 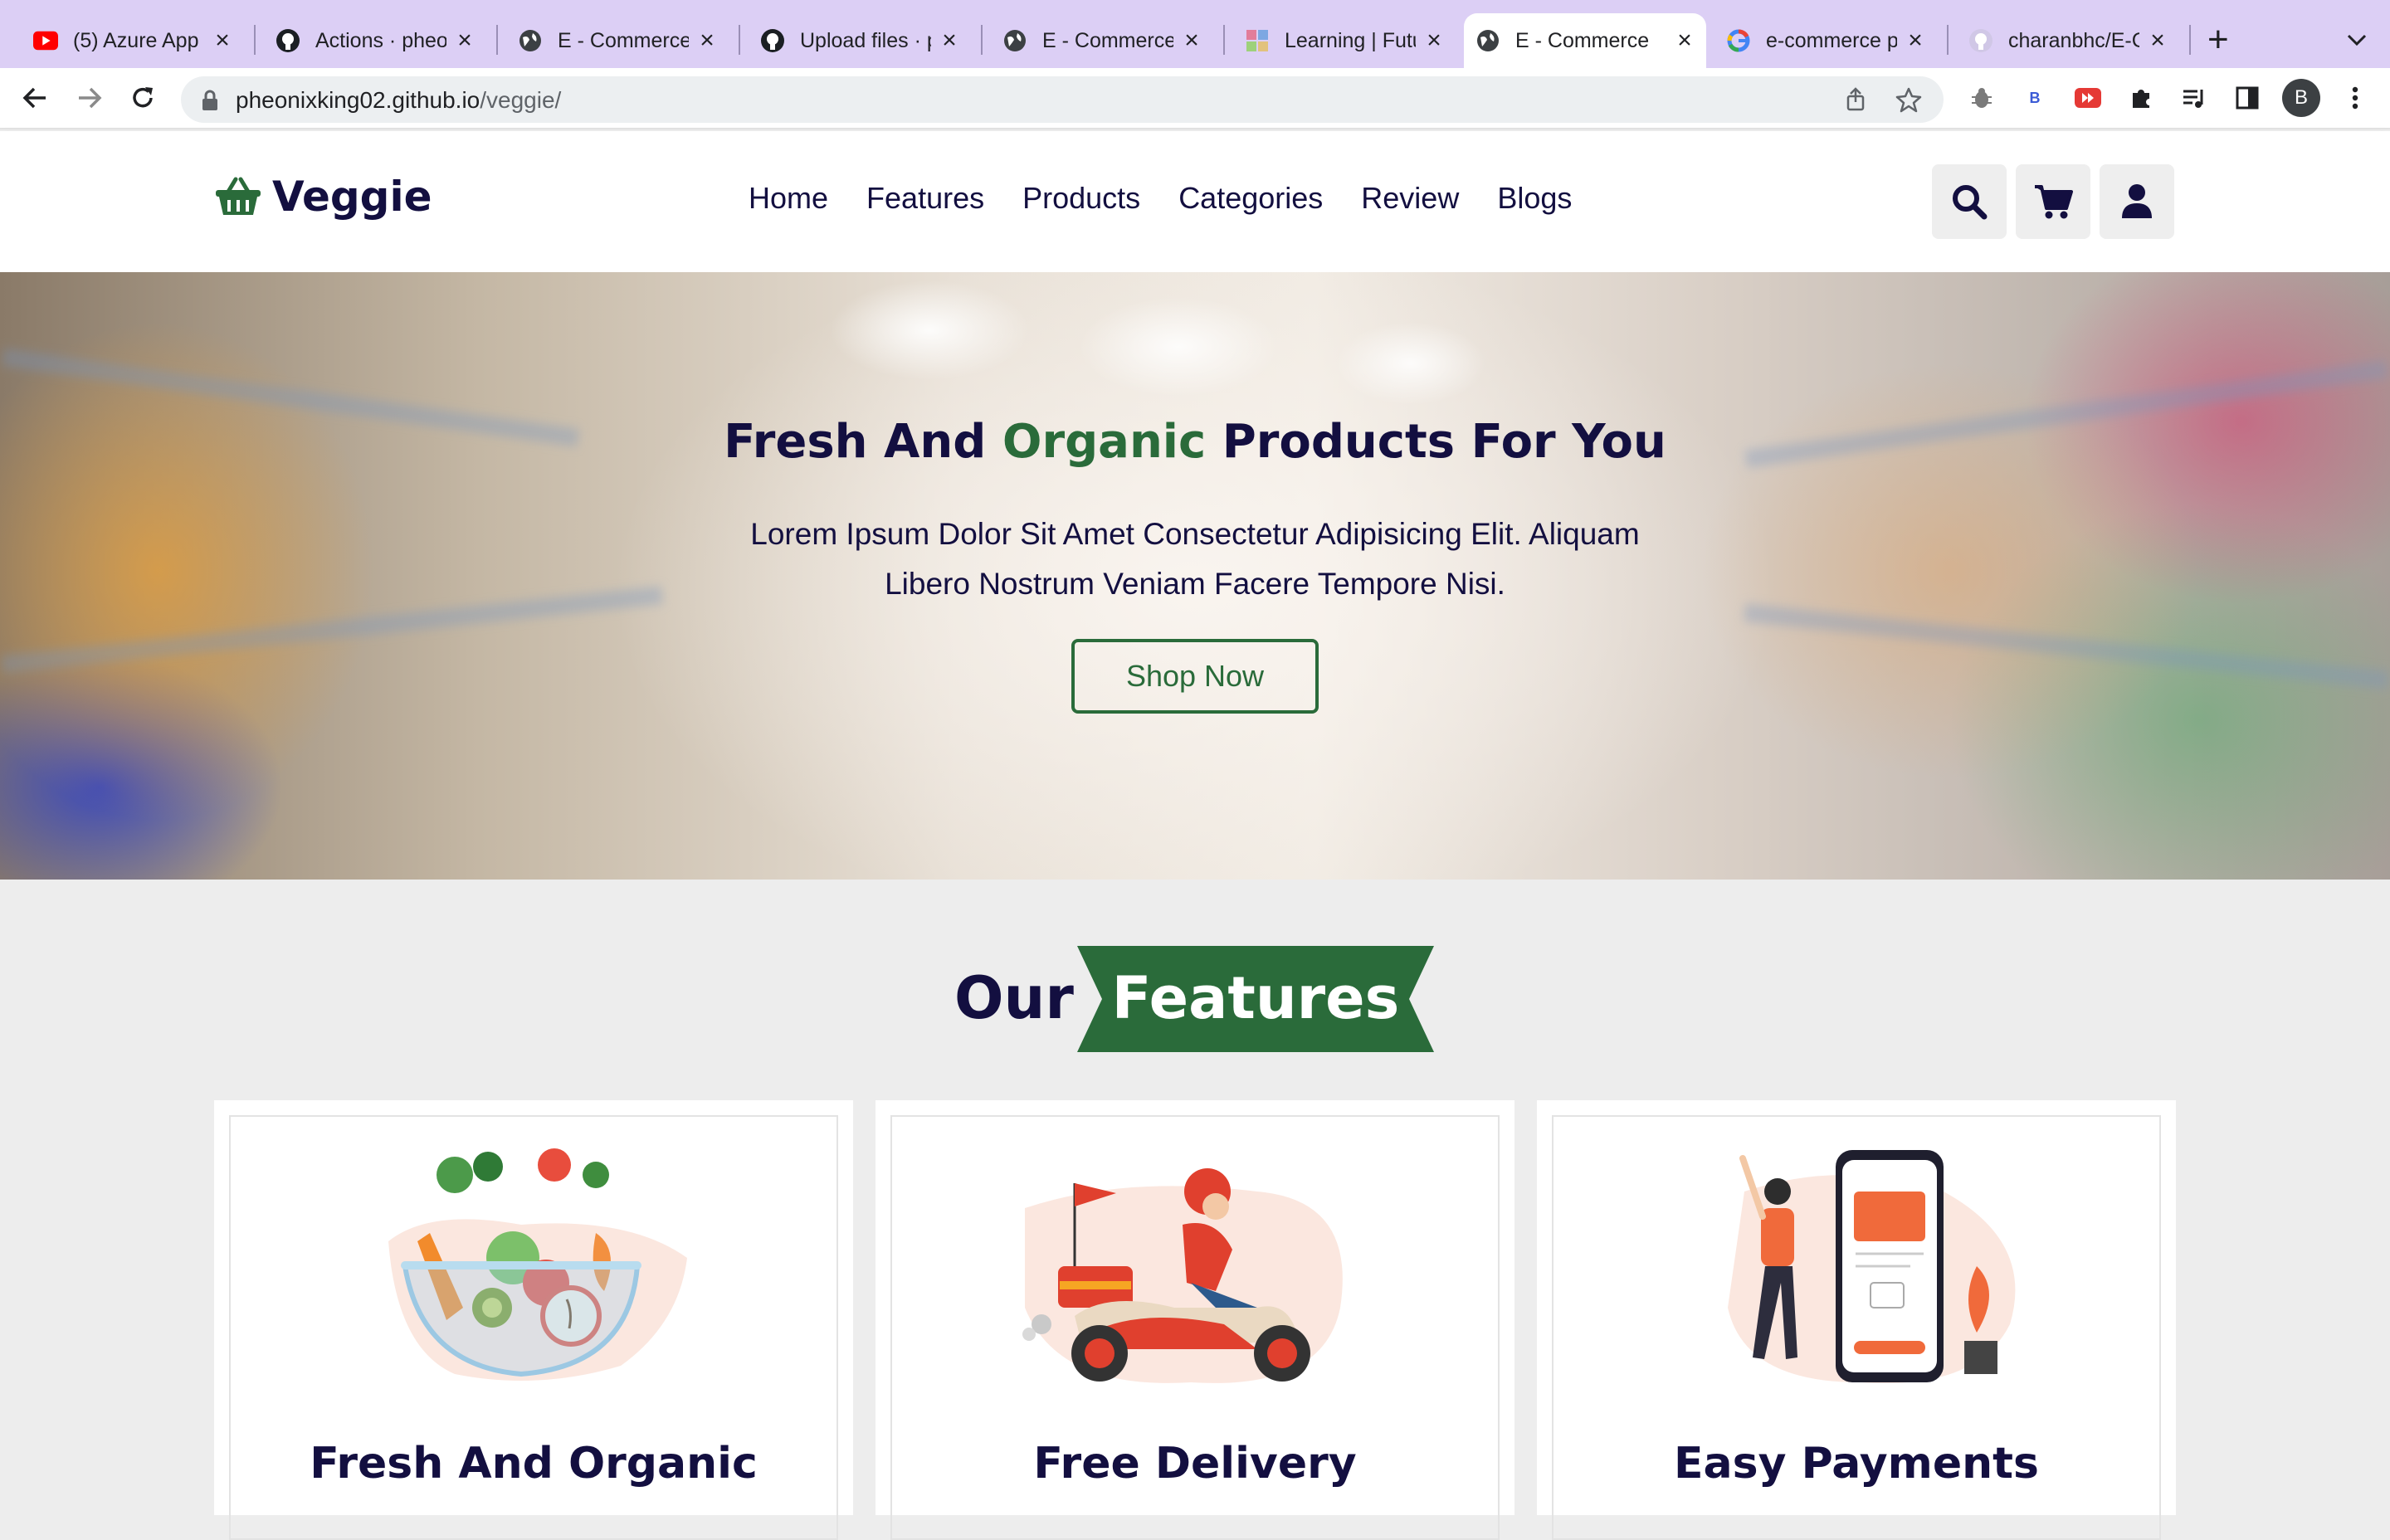 I want to click on arrow-right-icon, so click(x=91, y=98).